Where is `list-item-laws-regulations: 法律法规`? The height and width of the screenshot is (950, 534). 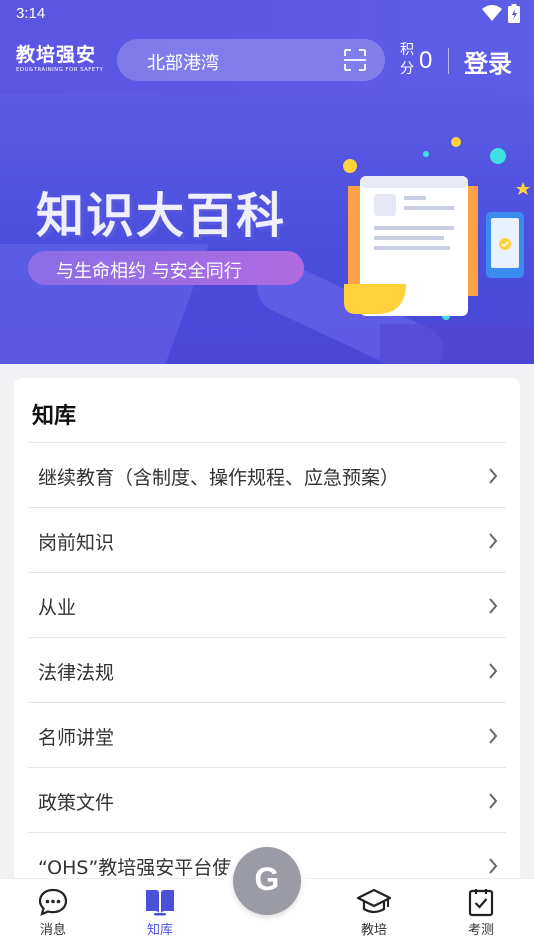 list-item-laws-regulations: 法律法规 is located at coordinates (267, 670).